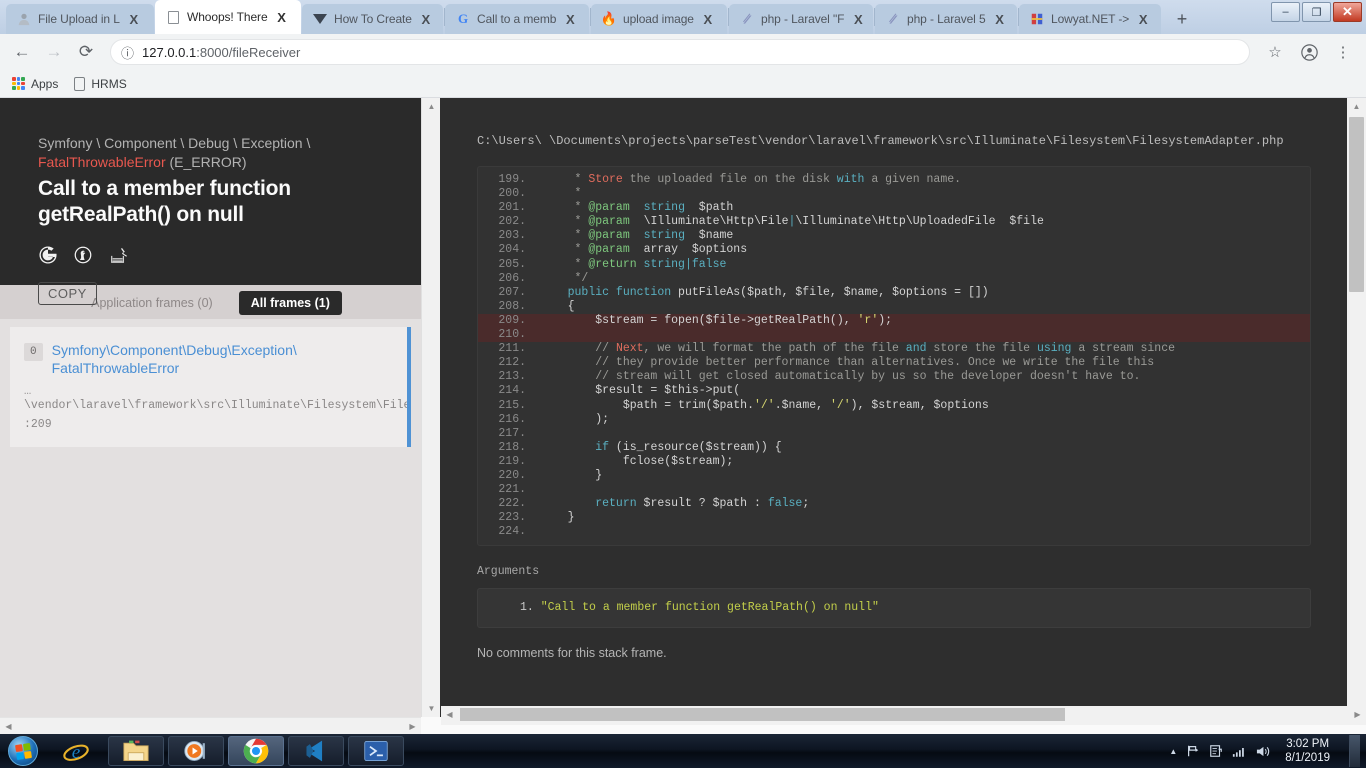  Describe the element at coordinates (571, 306) in the screenshot. I see `code-line-content: {` at that location.